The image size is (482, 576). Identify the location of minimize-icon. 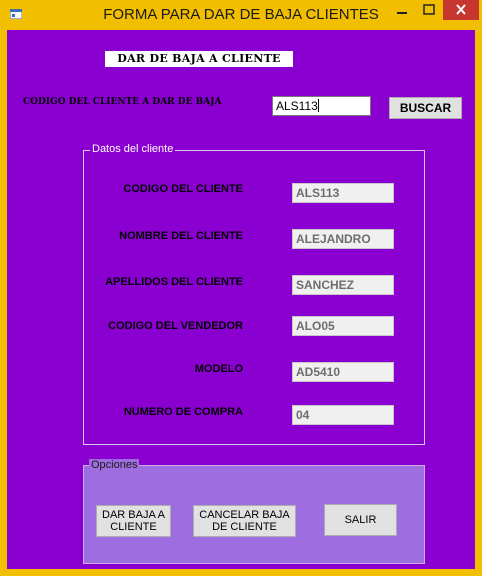
(402, 13).